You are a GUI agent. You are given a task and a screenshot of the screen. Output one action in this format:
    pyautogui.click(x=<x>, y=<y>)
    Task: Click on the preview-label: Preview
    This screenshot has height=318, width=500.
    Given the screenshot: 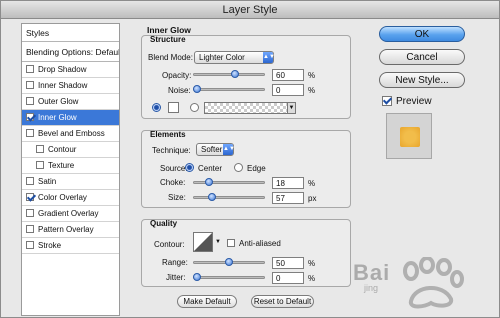 What is the action you would take?
    pyautogui.click(x=414, y=101)
    